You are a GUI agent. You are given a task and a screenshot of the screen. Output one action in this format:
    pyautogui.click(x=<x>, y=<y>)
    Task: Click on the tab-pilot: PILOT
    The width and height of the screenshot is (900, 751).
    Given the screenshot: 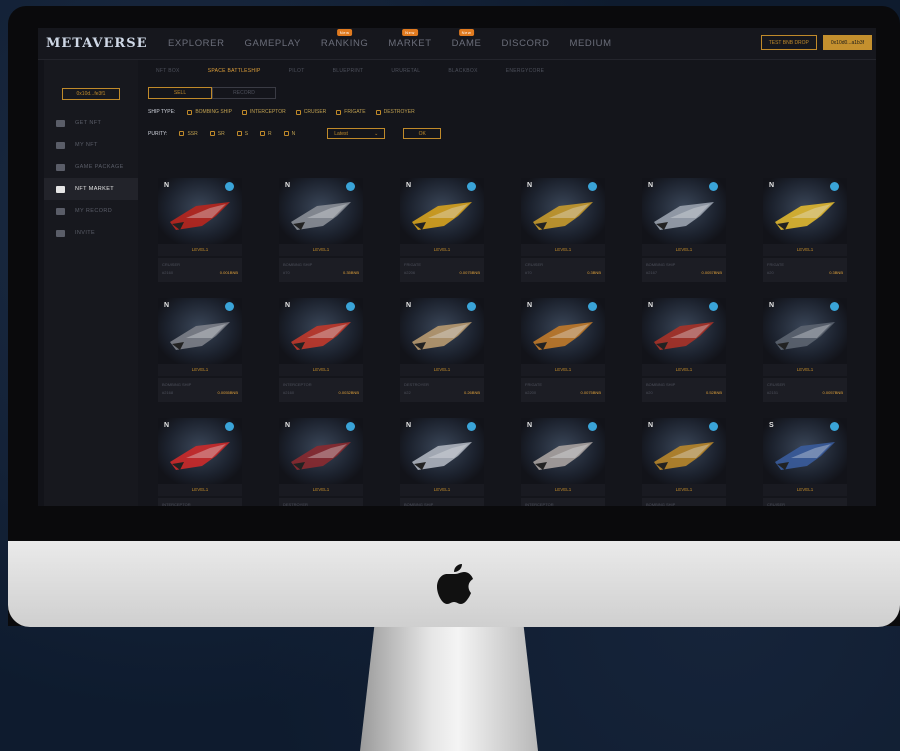 What is the action you would take?
    pyautogui.click(x=297, y=71)
    